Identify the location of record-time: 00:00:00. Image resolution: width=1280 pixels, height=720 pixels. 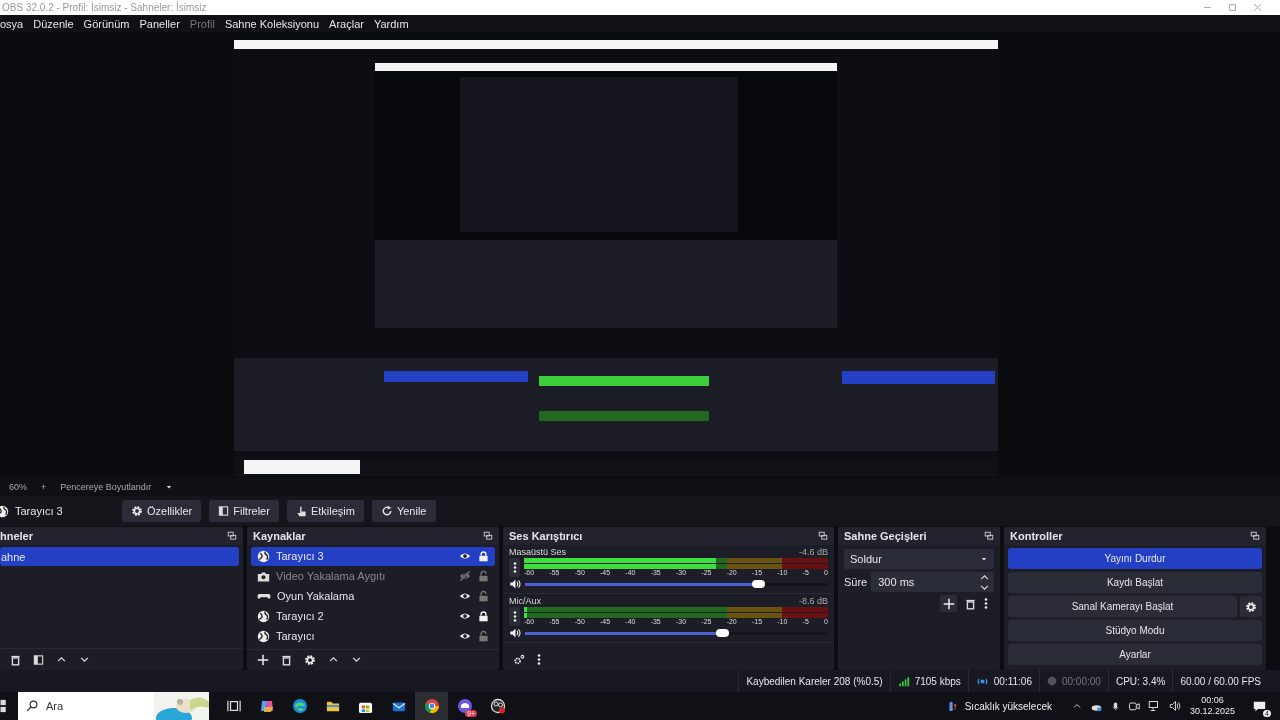
(1081, 681).